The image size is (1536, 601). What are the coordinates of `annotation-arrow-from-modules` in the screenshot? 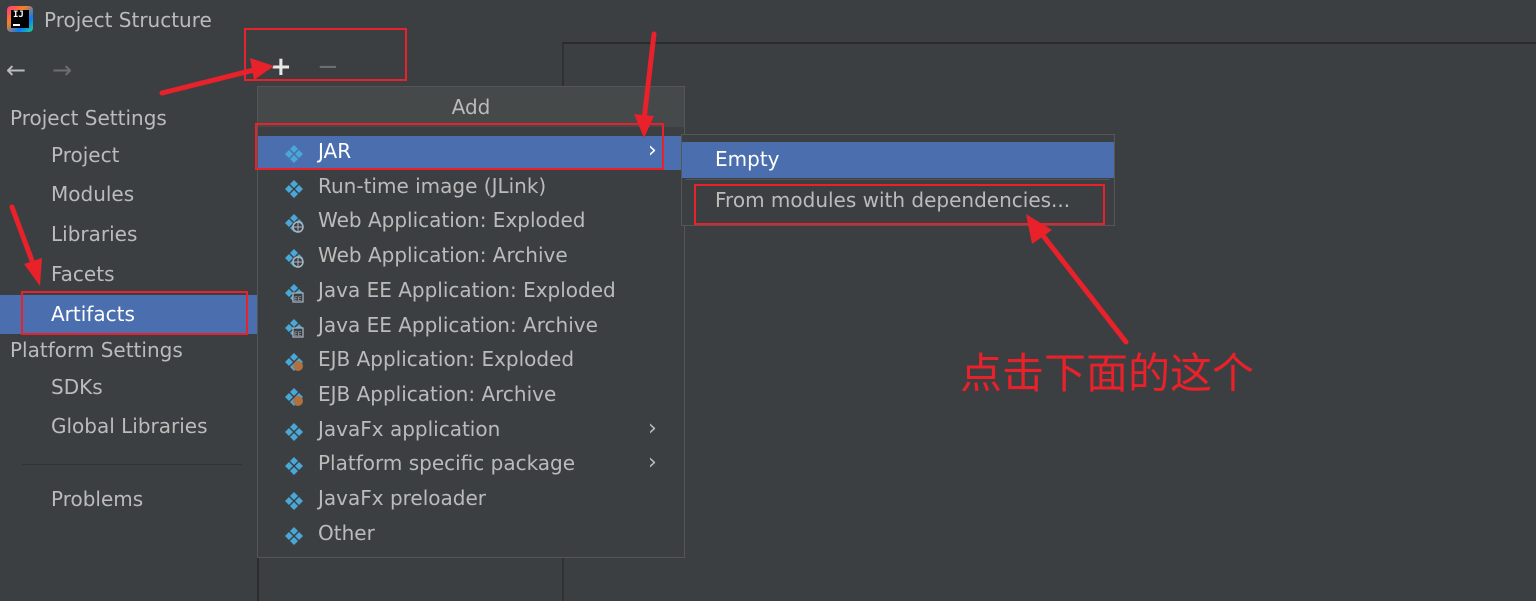 It's located at (1083, 287).